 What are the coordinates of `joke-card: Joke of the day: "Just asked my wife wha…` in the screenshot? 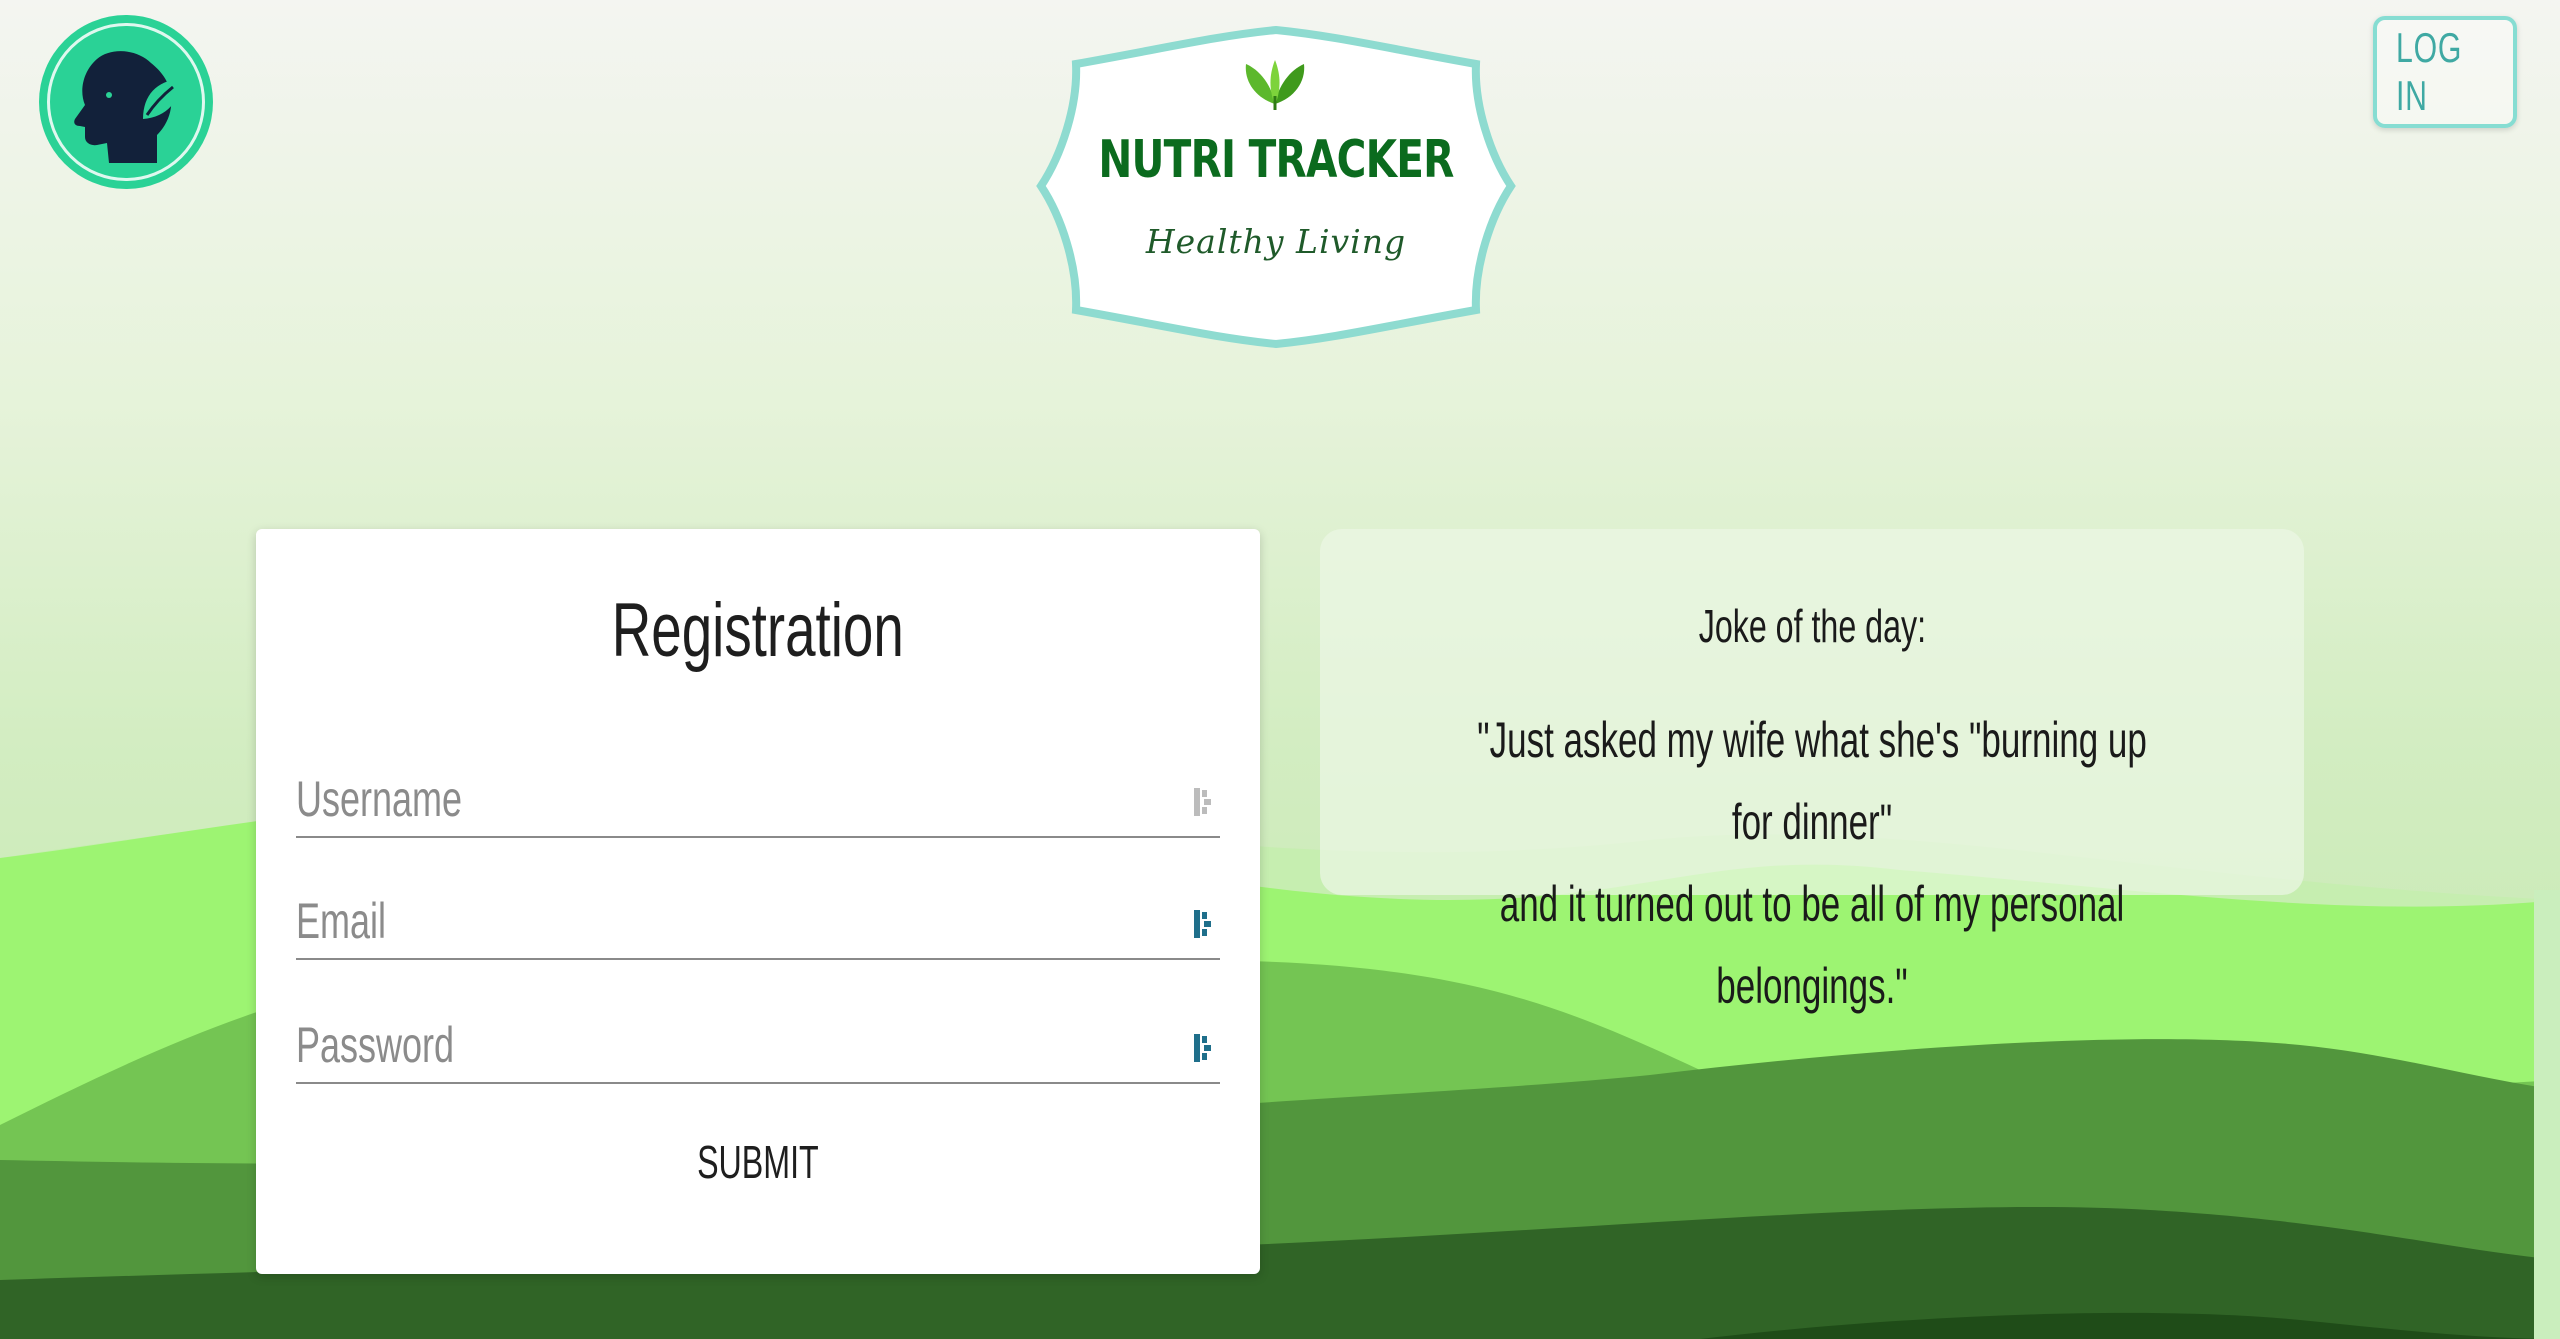 It's located at (1812, 771).